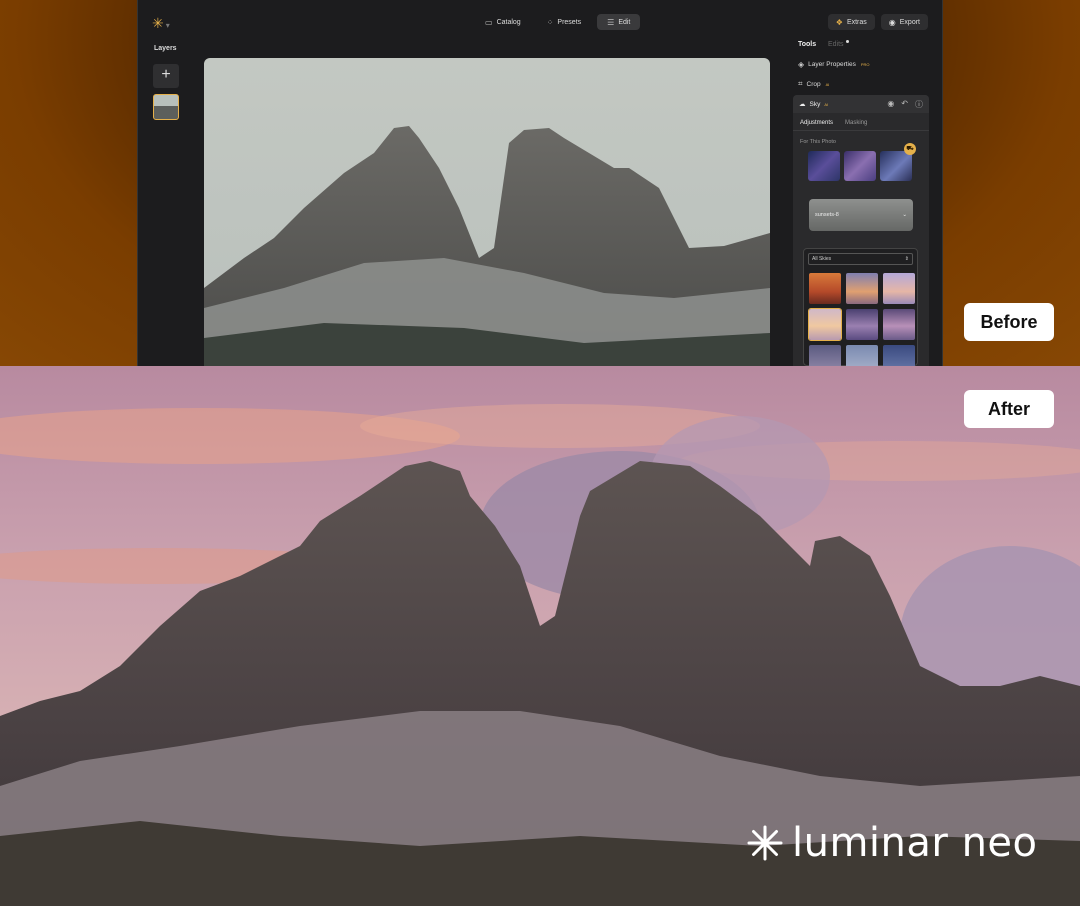  I want to click on nav-presets: ⁘ Presets, so click(564, 22).